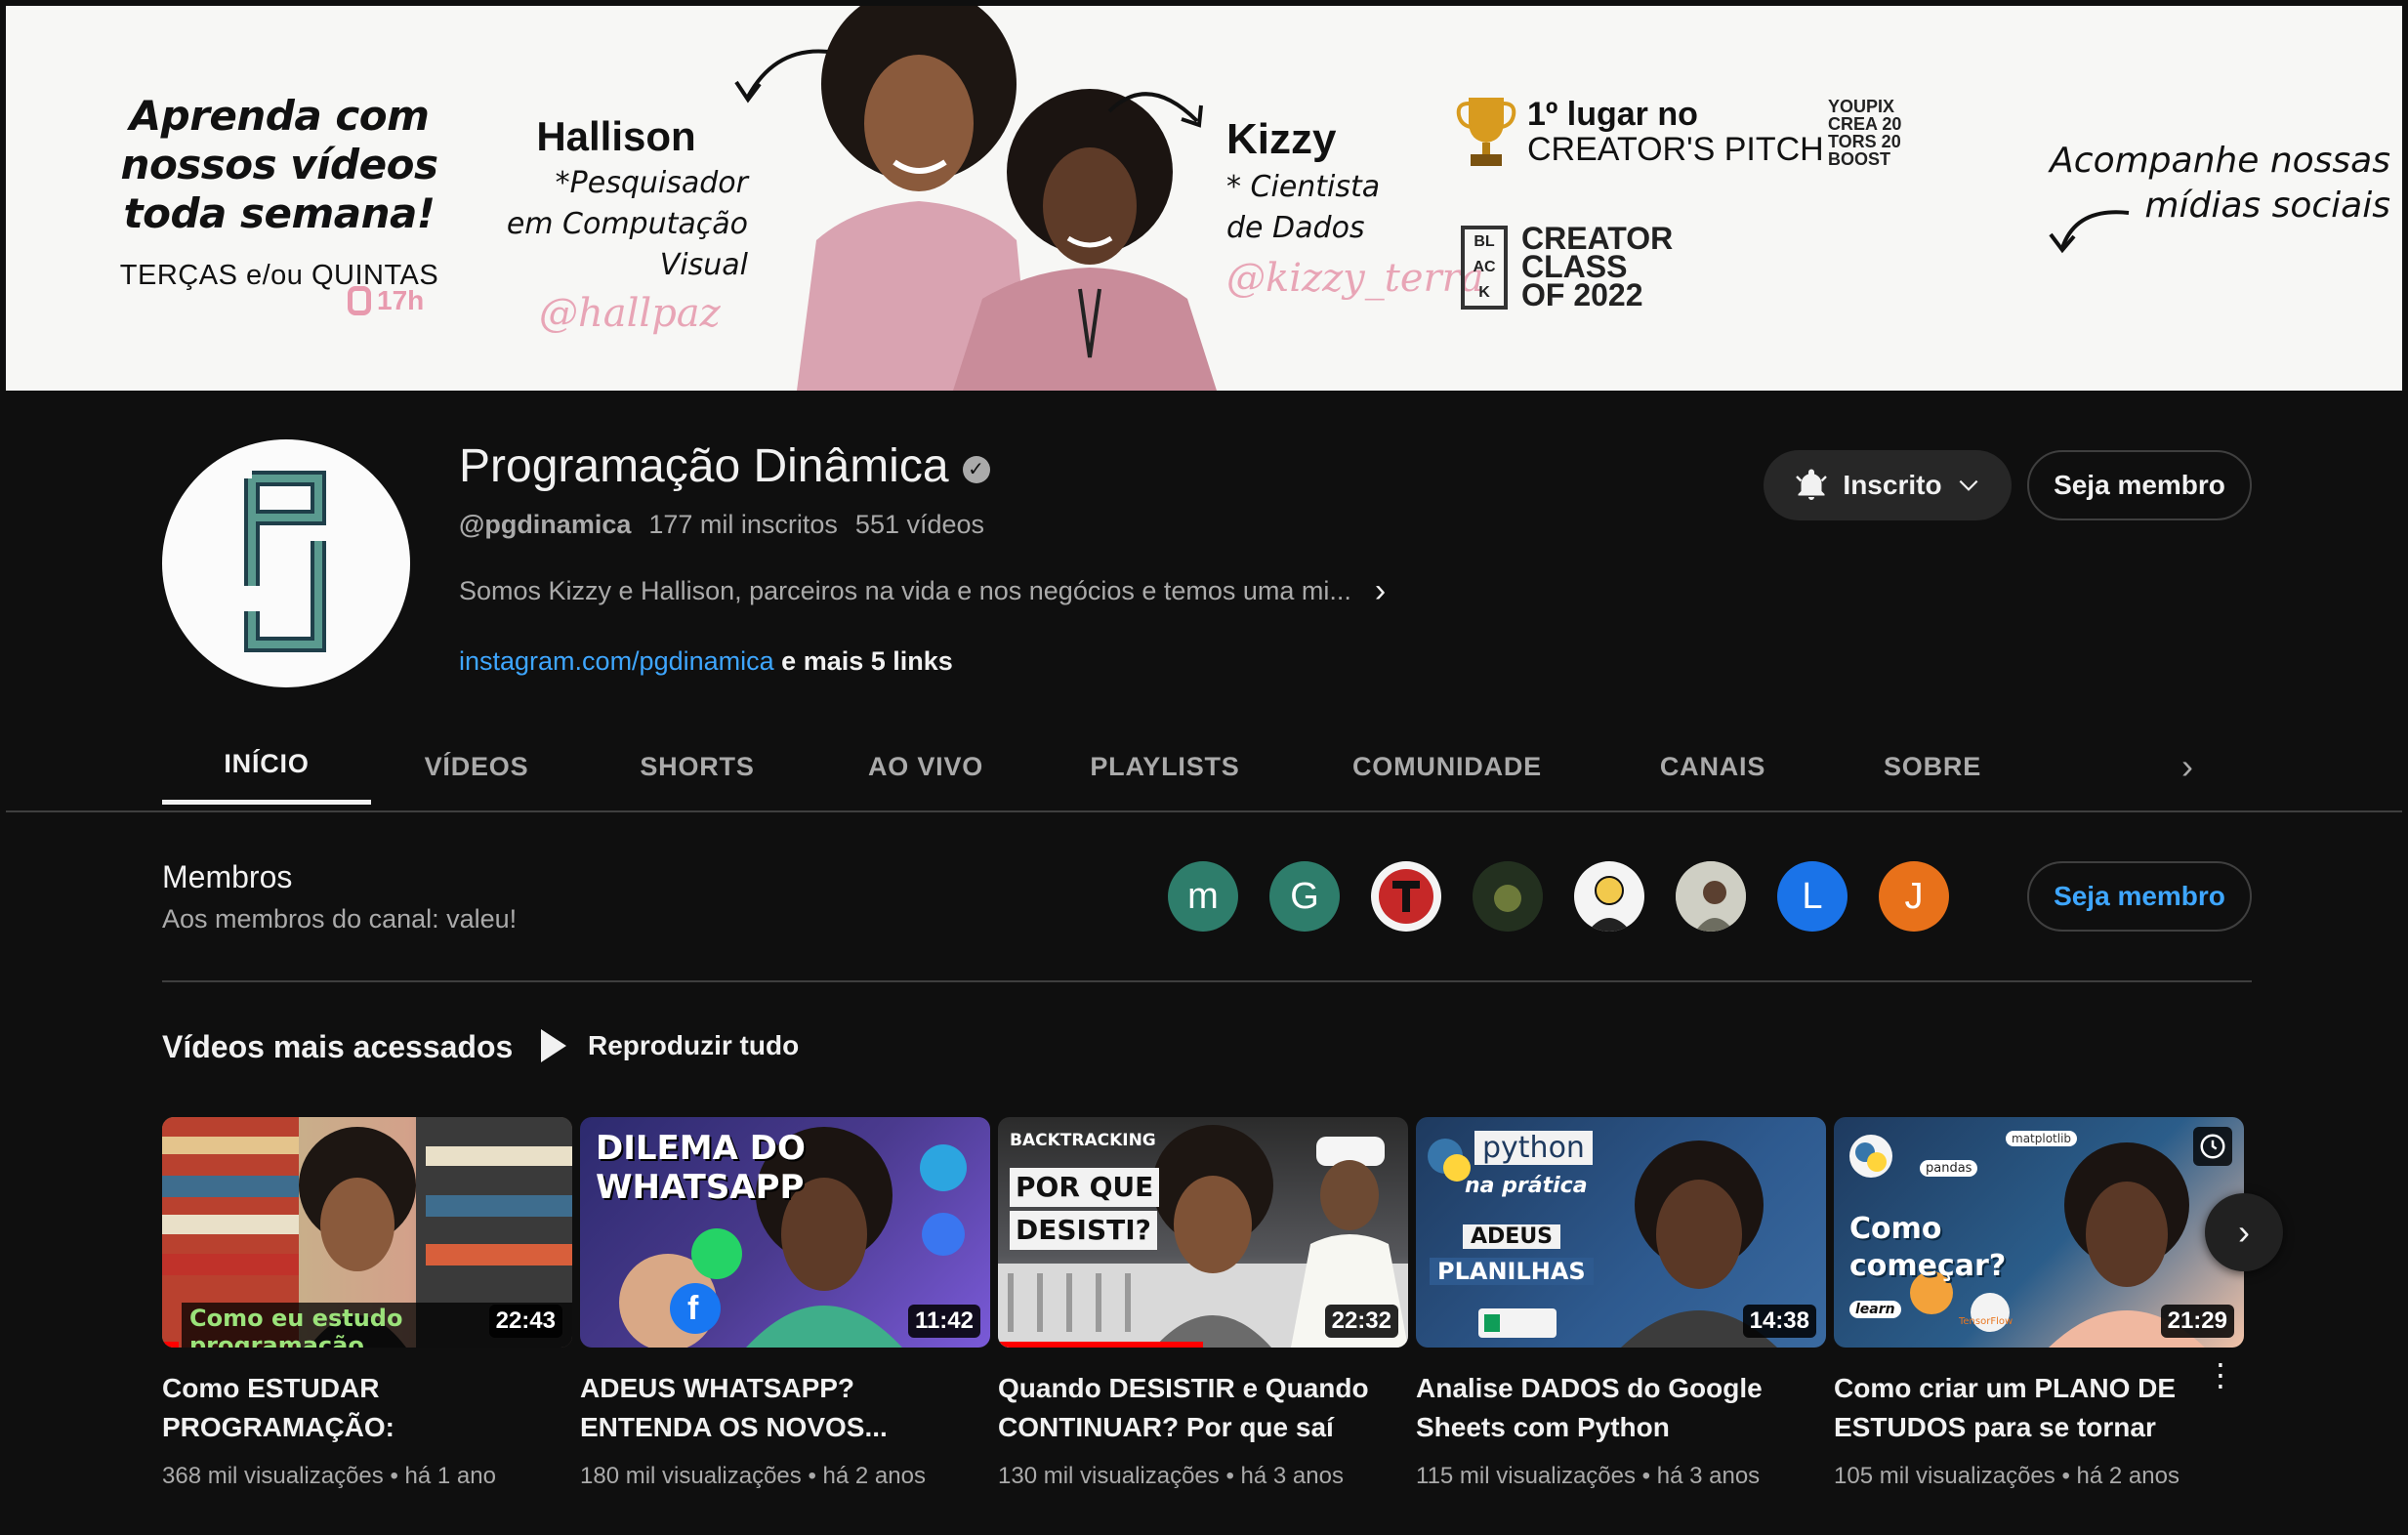 The height and width of the screenshot is (1535, 2408). What do you see at coordinates (1085, 1209) in the screenshot?
I see `thumbnail-caption: POR QUE DESISTI?` at bounding box center [1085, 1209].